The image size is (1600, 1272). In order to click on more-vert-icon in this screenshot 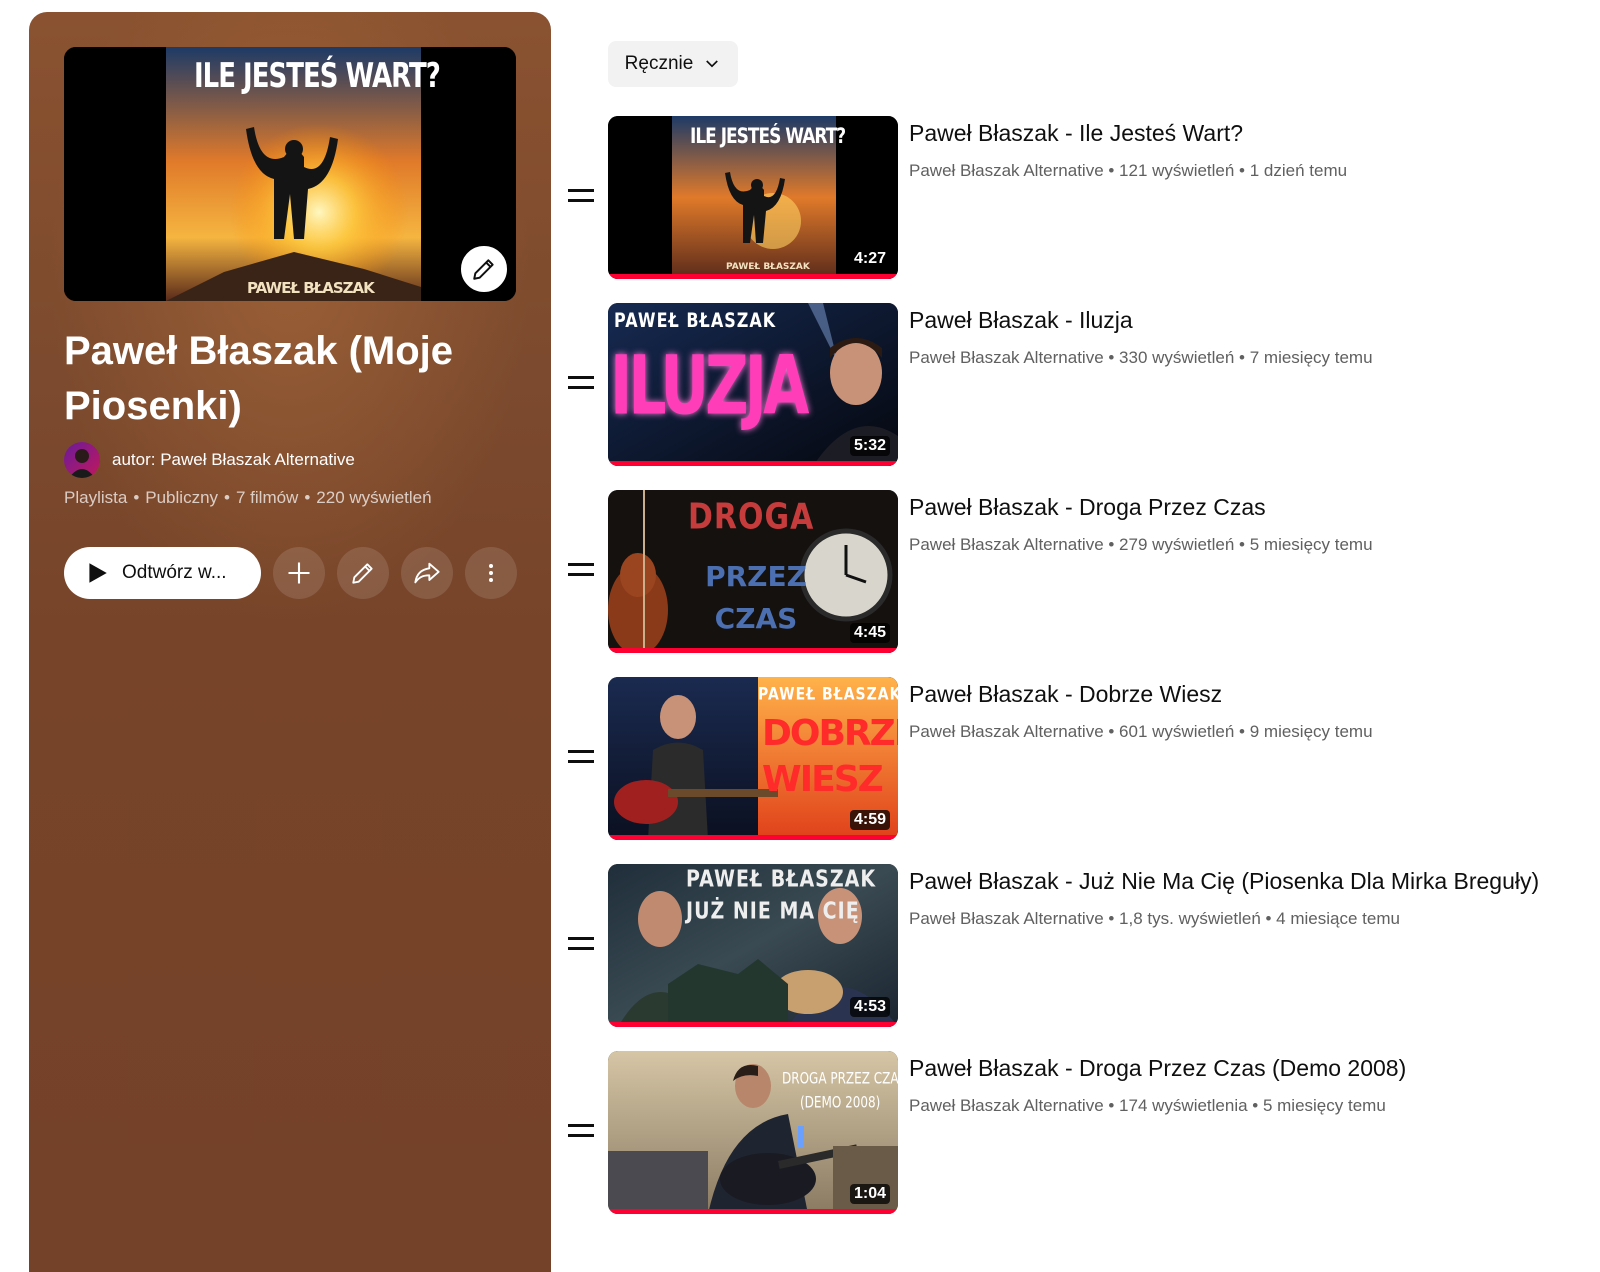, I will do `click(491, 573)`.